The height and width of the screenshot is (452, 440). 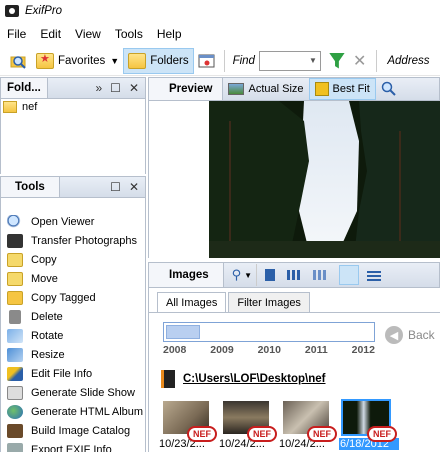 What do you see at coordinates (88, 34) in the screenshot?
I see `menu-view: View` at bounding box center [88, 34].